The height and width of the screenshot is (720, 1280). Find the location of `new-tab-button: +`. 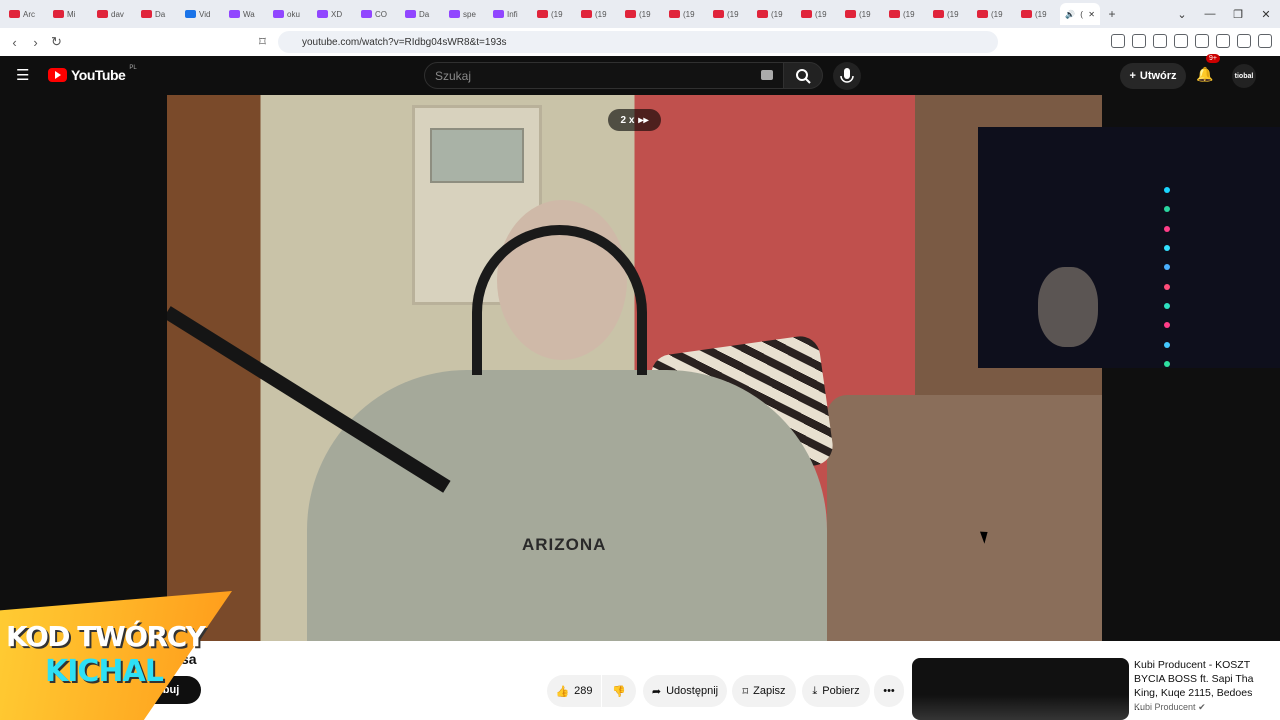

new-tab-button: + is located at coordinates (1112, 14).